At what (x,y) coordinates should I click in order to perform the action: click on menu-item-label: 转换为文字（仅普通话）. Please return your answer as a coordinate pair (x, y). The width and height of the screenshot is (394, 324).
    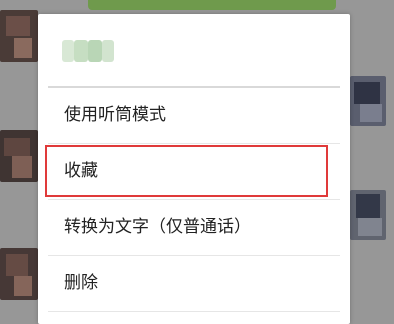
    Looking at the image, I should click on (157, 227).